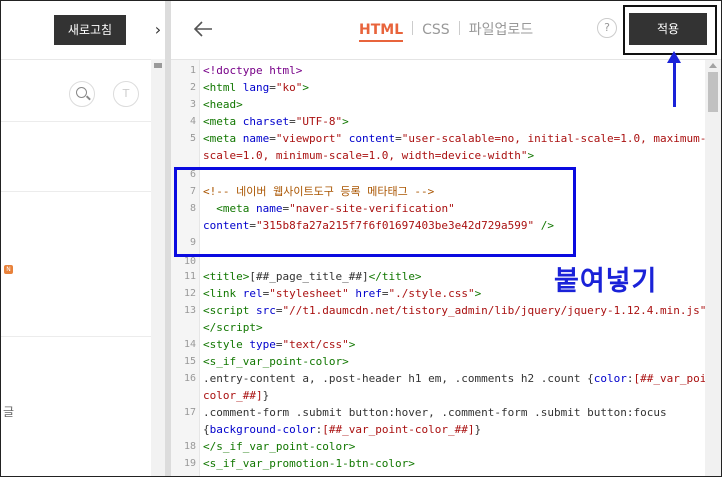  I want to click on code-text: <head>, so click(223, 104).